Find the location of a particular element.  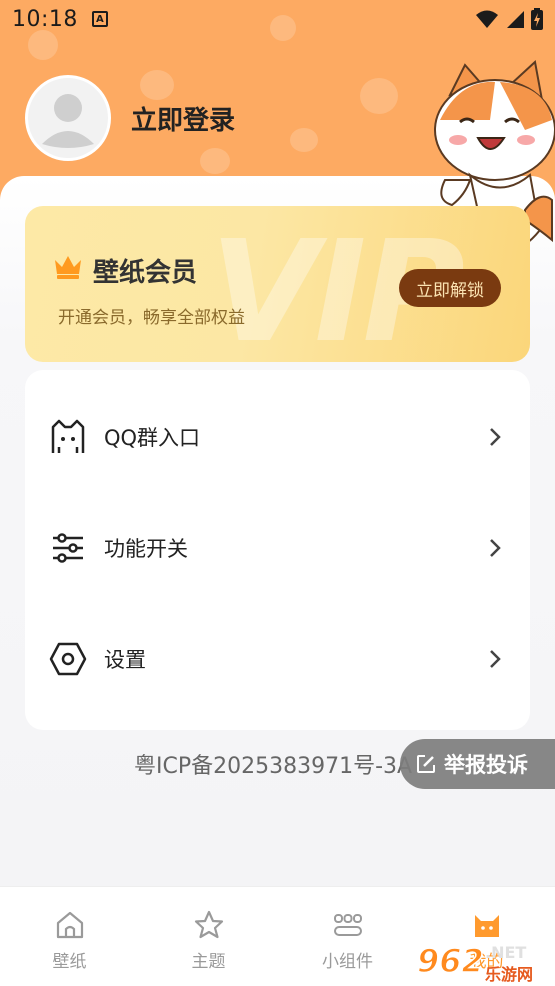

status-bar: 10:18 A is located at coordinates (277, 19).